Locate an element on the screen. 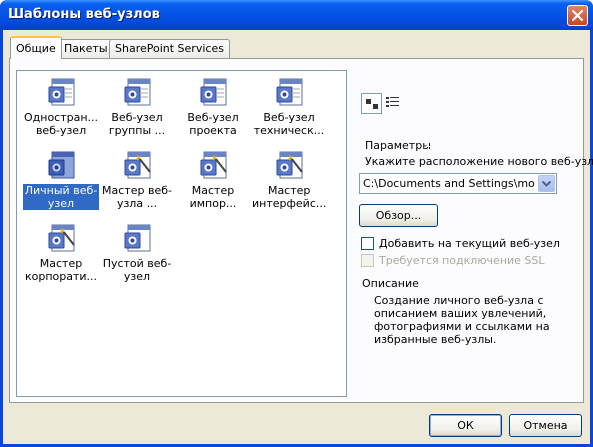 The height and width of the screenshot is (447, 593). template-item-personal-site: Личный веб-узел is located at coordinates (61, 180).